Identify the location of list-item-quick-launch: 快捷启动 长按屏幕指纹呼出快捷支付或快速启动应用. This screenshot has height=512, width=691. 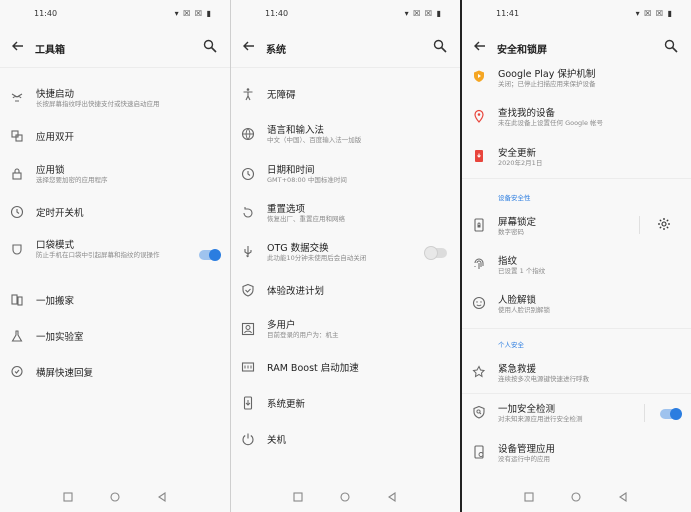
(115, 101).